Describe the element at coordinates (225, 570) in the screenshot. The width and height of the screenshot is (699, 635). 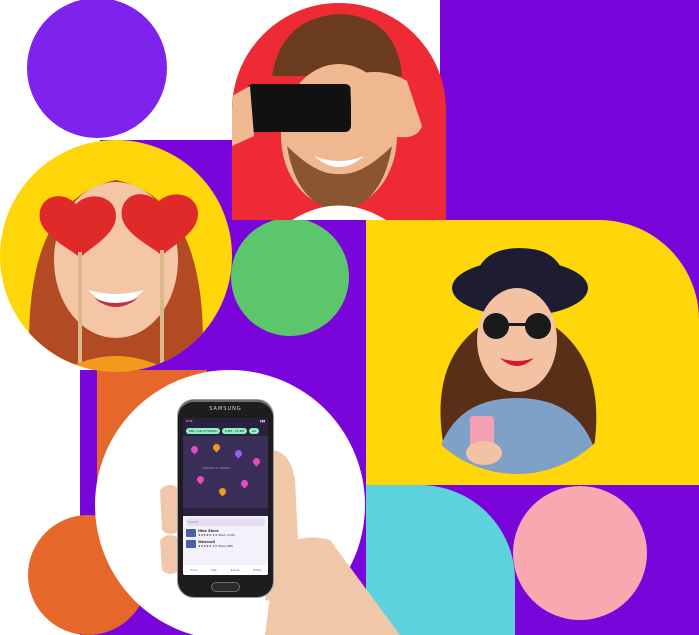
I see `phone-tab-bar: Home Map Events Profile` at that location.